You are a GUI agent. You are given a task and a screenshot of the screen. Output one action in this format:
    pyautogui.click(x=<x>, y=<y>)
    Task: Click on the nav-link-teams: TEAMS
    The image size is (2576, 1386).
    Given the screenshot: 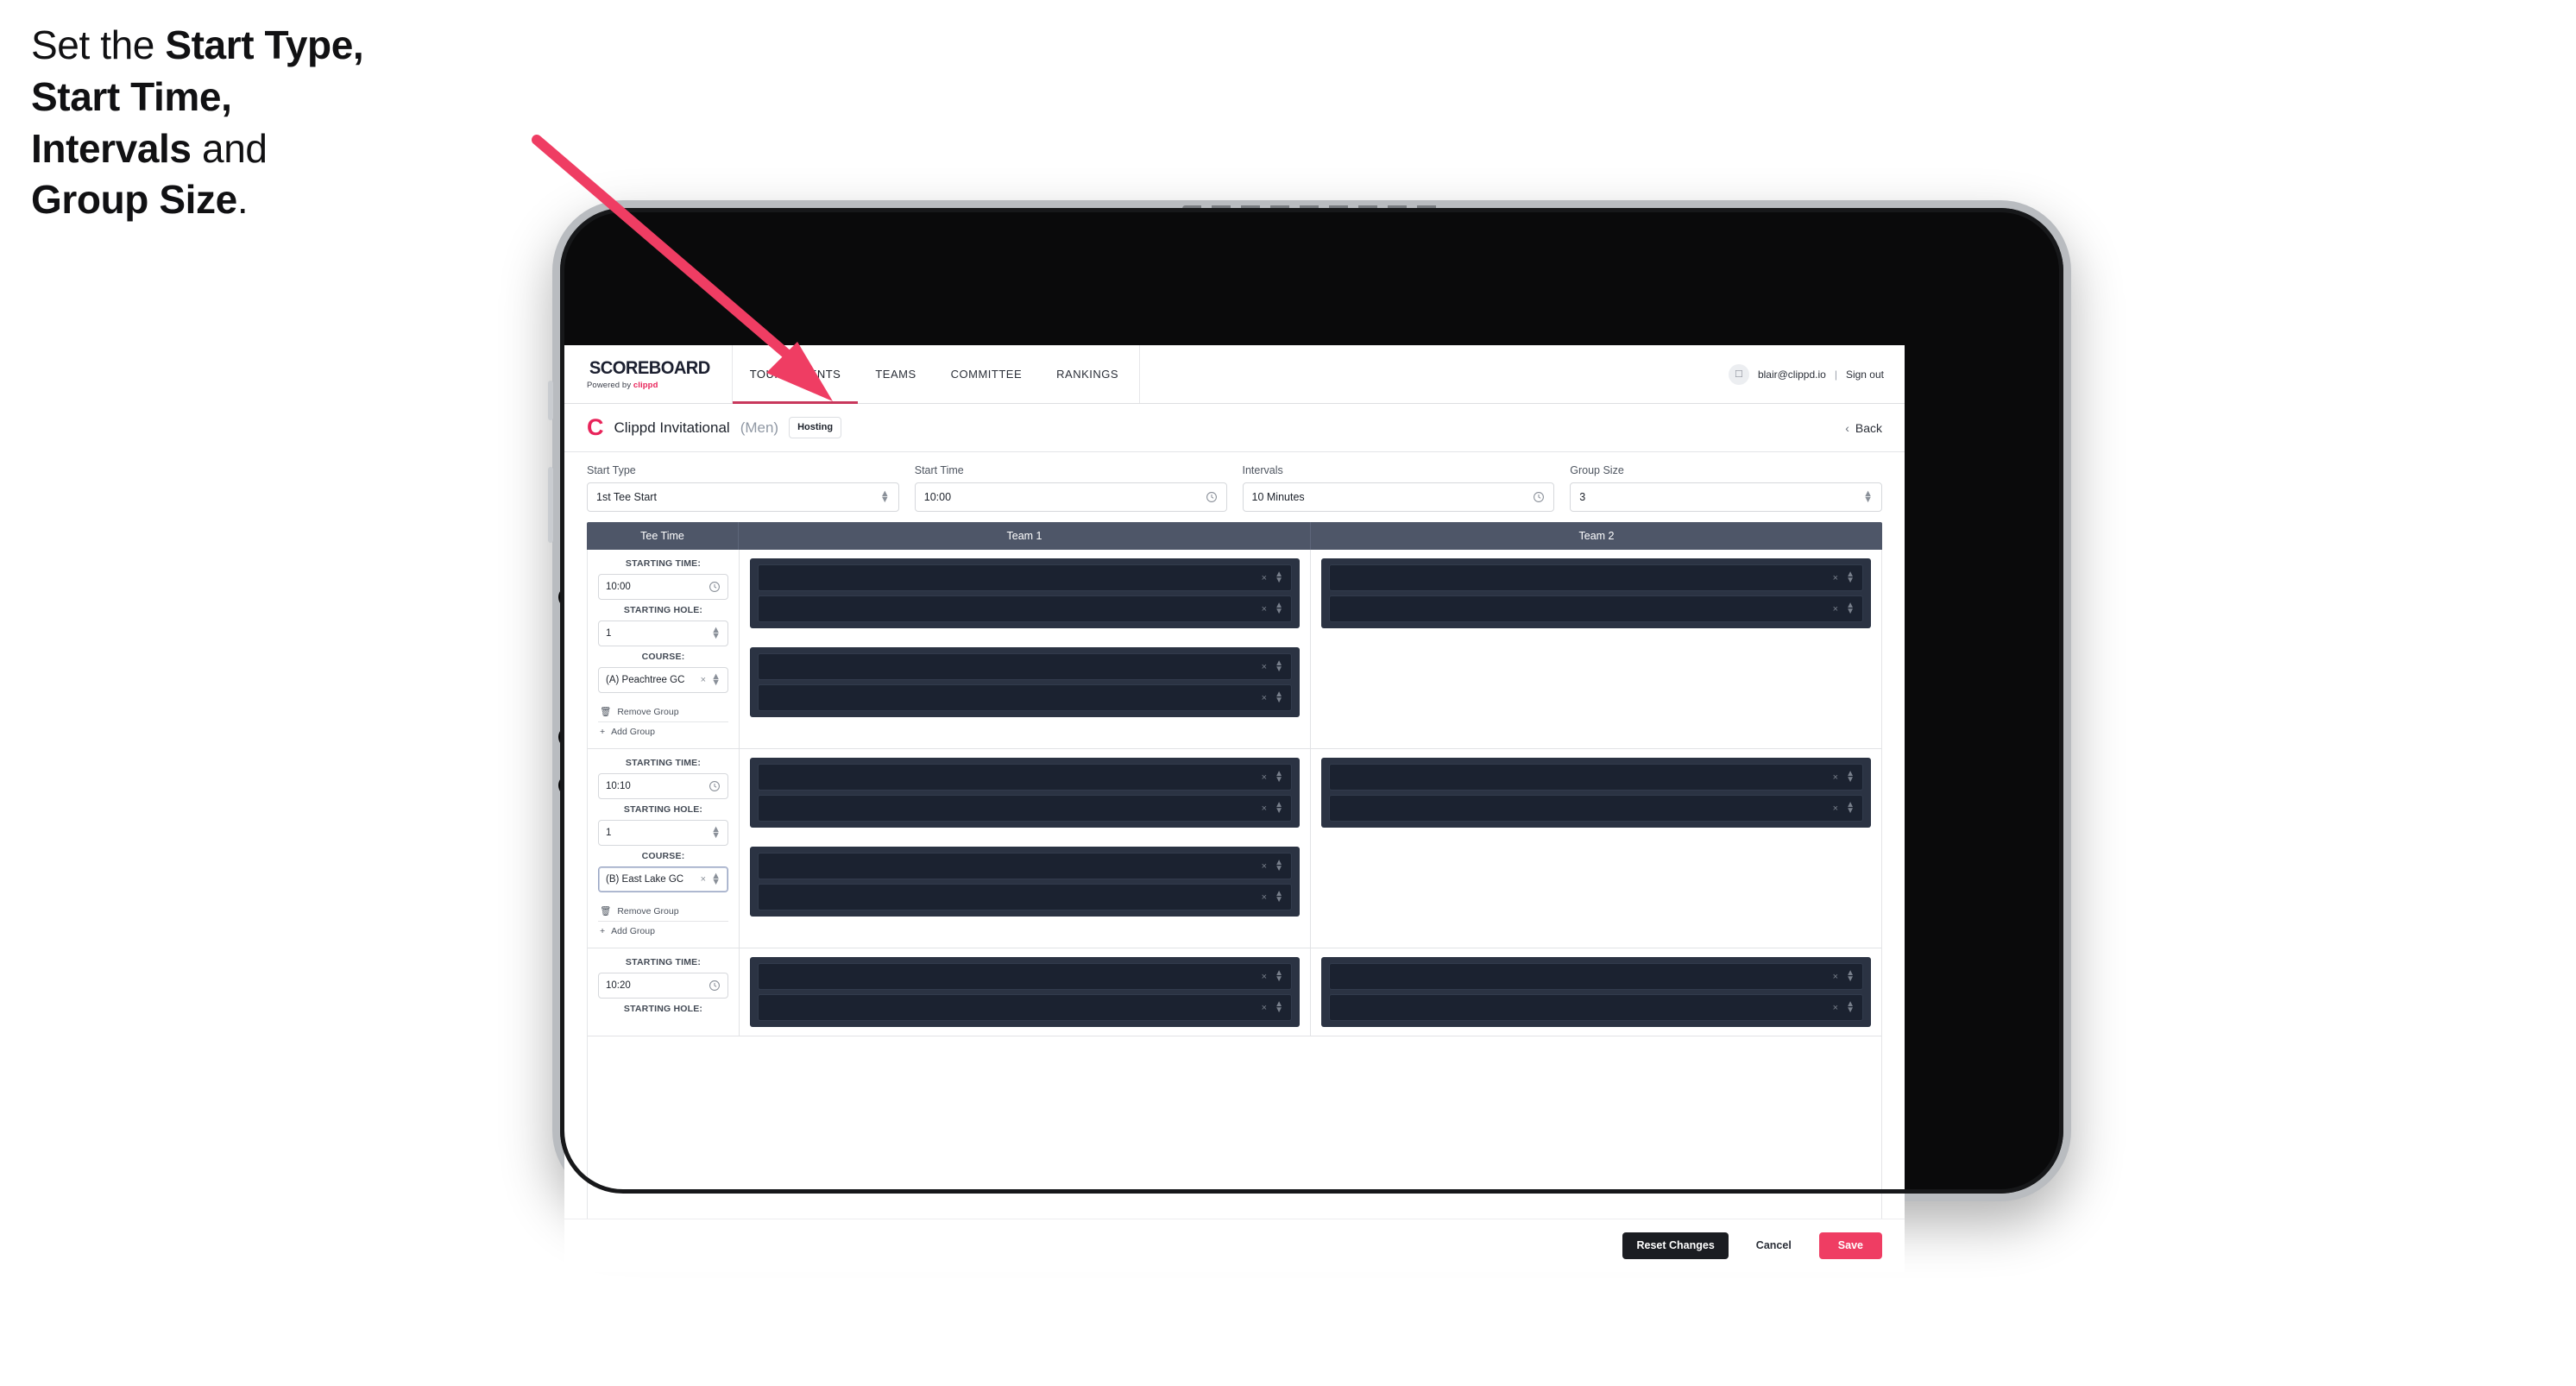 What is the action you would take?
    pyautogui.click(x=896, y=375)
    